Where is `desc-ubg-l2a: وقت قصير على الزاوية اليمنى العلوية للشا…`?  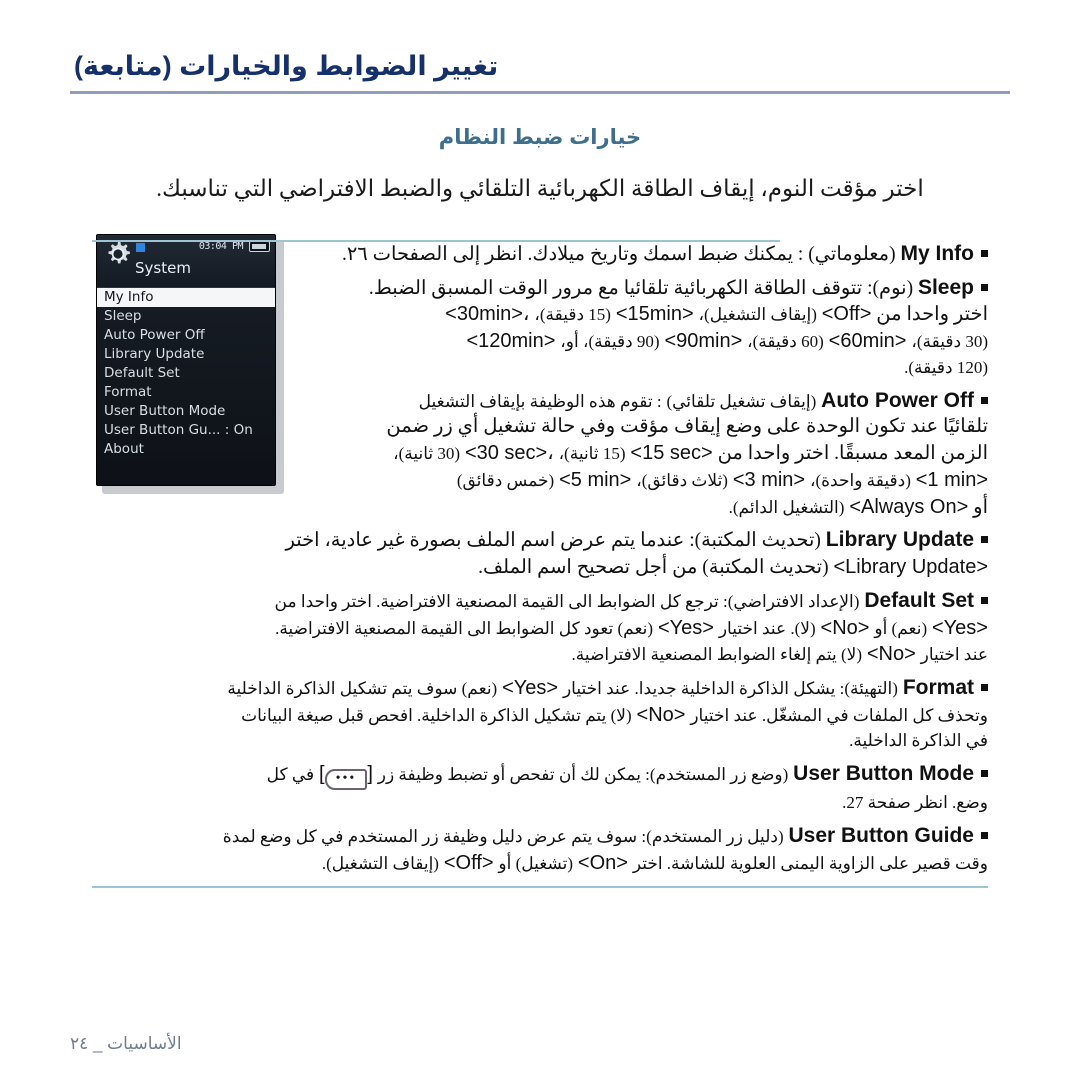
desc-ubg-l2a: وقت قصير على الزاوية اليمنى العلوية للشا… is located at coordinates (810, 863).